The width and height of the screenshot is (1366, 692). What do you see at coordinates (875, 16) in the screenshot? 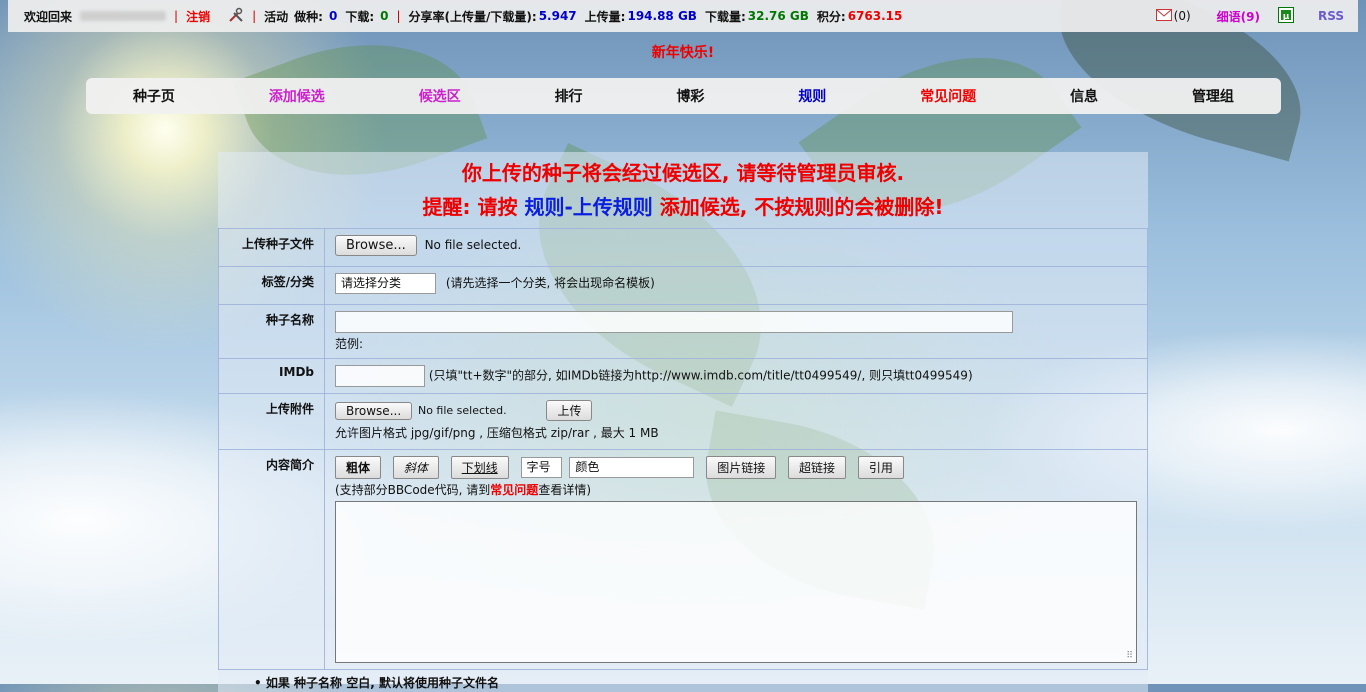
I see `points-value: 6763.15` at bounding box center [875, 16].